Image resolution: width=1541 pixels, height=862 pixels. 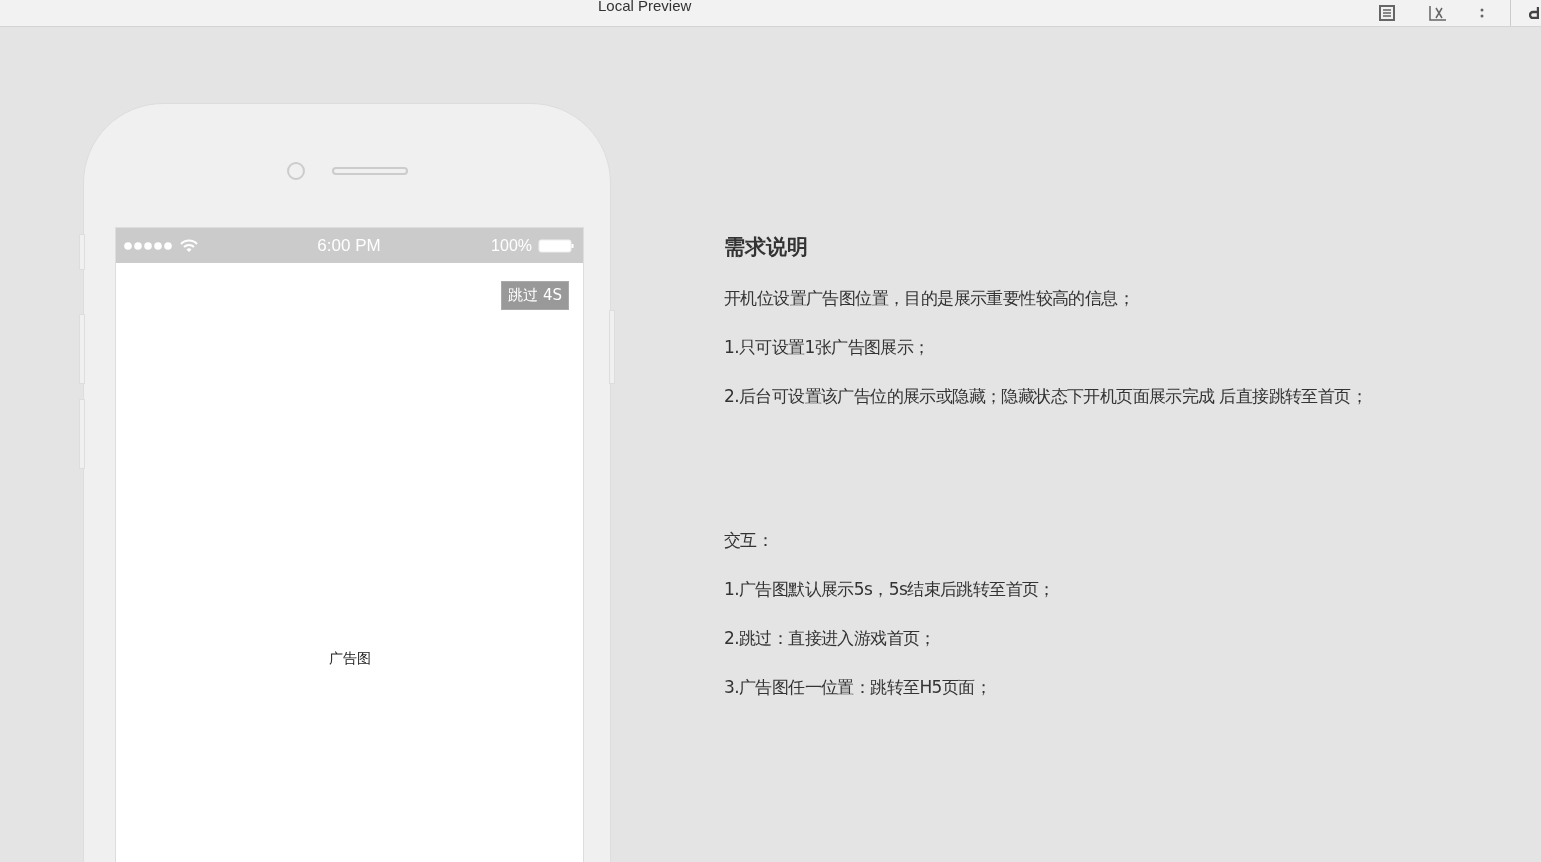 I want to click on camera-icon, so click(x=296, y=170).